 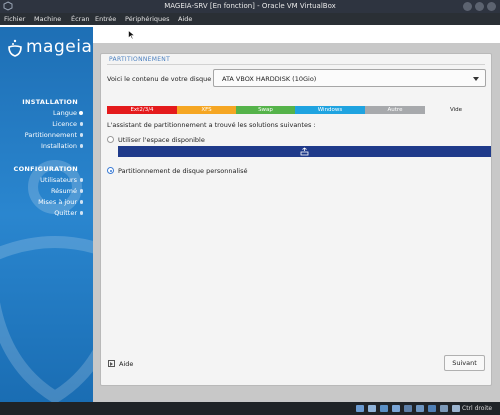 I want to click on radio-free-space, so click(x=110, y=139).